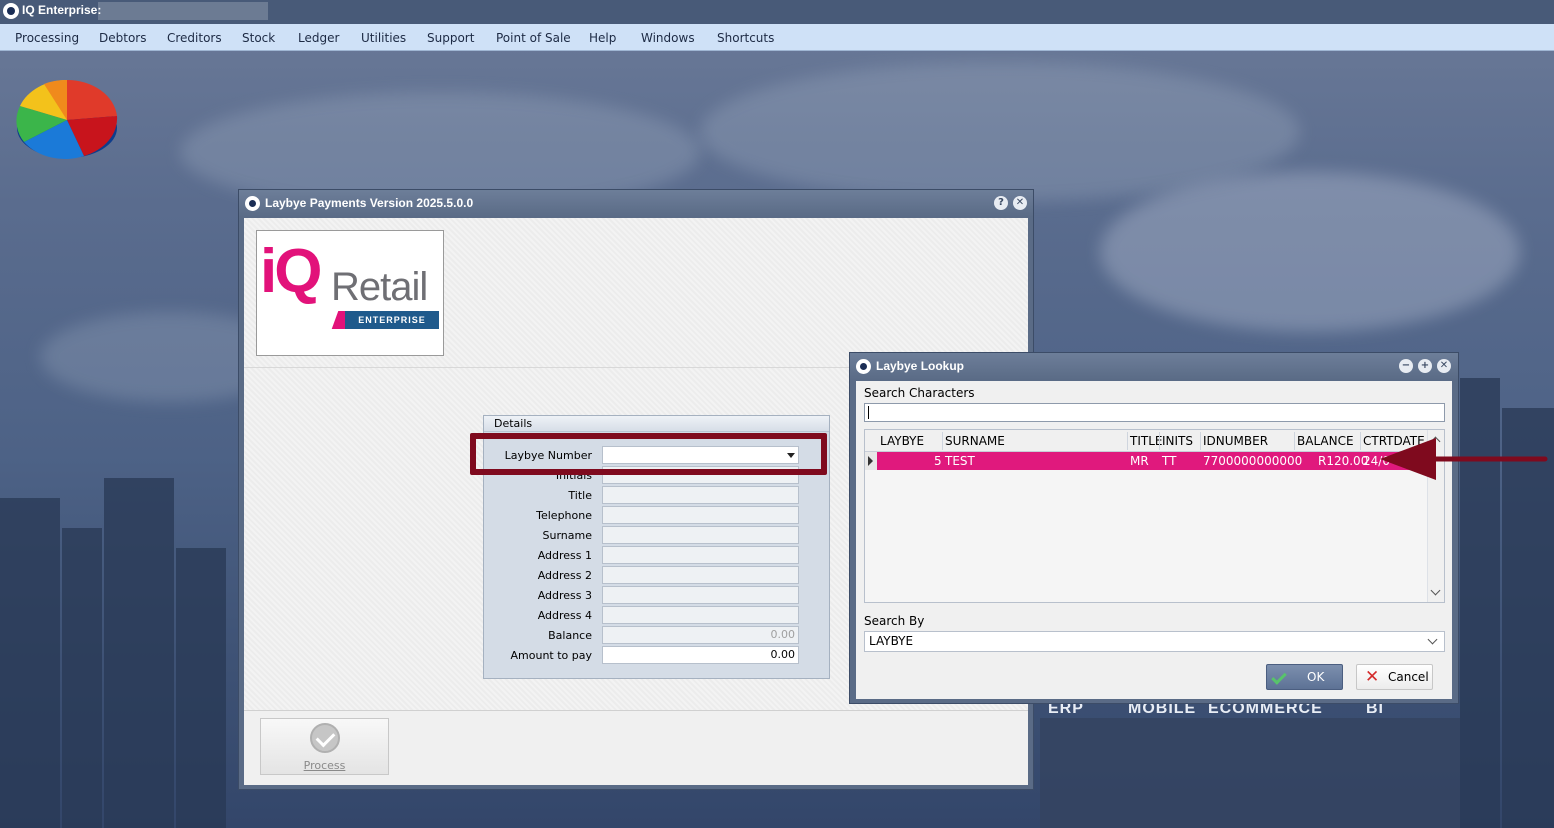 The height and width of the screenshot is (828, 1554). What do you see at coordinates (745, 38) in the screenshot?
I see `menu-shortcuts: Shortcuts` at bounding box center [745, 38].